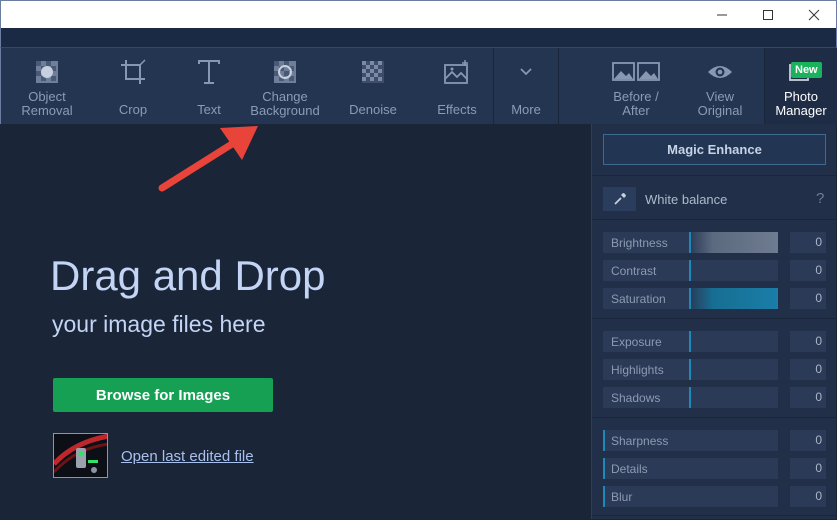 The height and width of the screenshot is (520, 837). I want to click on tool-label: More, so click(526, 109).